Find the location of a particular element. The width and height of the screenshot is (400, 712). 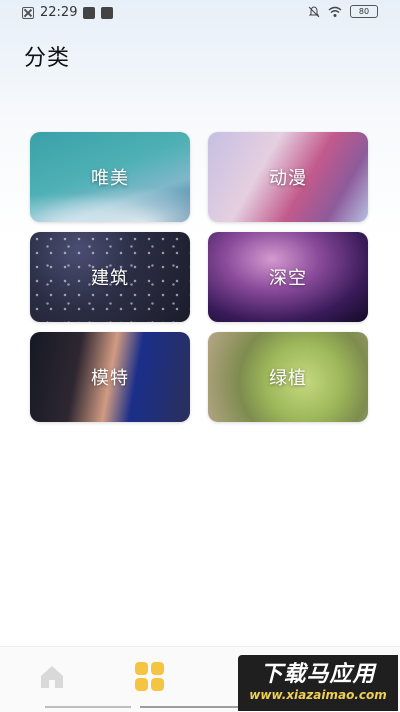

category-label: 建筑 is located at coordinates (110, 278).